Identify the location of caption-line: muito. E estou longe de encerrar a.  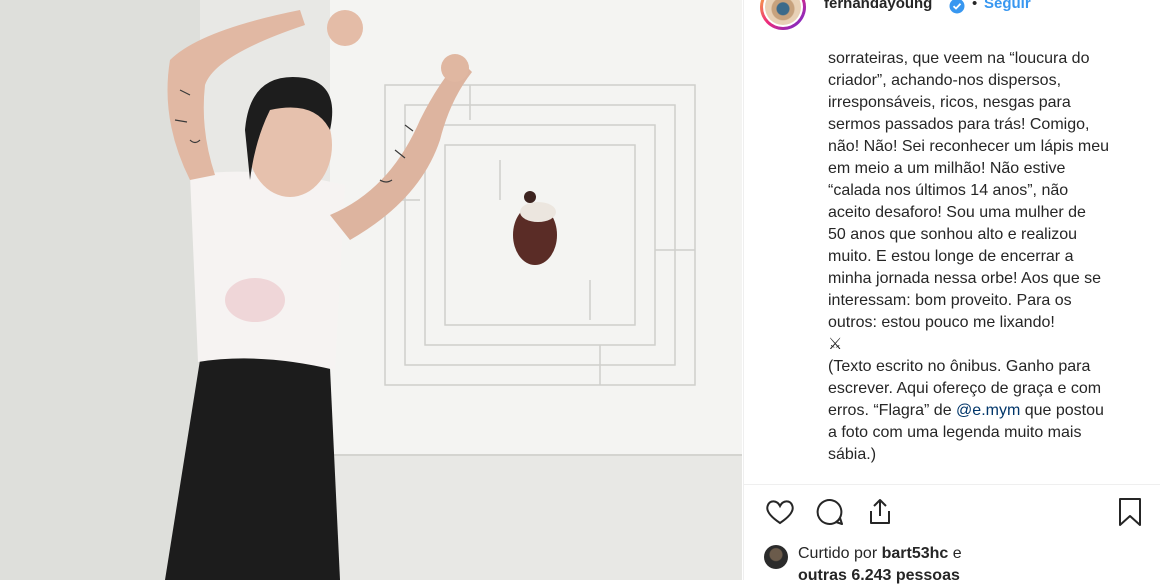
(951, 256).